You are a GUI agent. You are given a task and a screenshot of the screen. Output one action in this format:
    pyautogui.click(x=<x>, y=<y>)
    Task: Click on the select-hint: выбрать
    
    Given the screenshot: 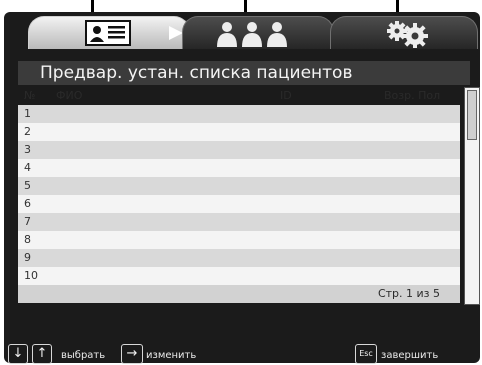 What is the action you would take?
    pyautogui.click(x=83, y=355)
    